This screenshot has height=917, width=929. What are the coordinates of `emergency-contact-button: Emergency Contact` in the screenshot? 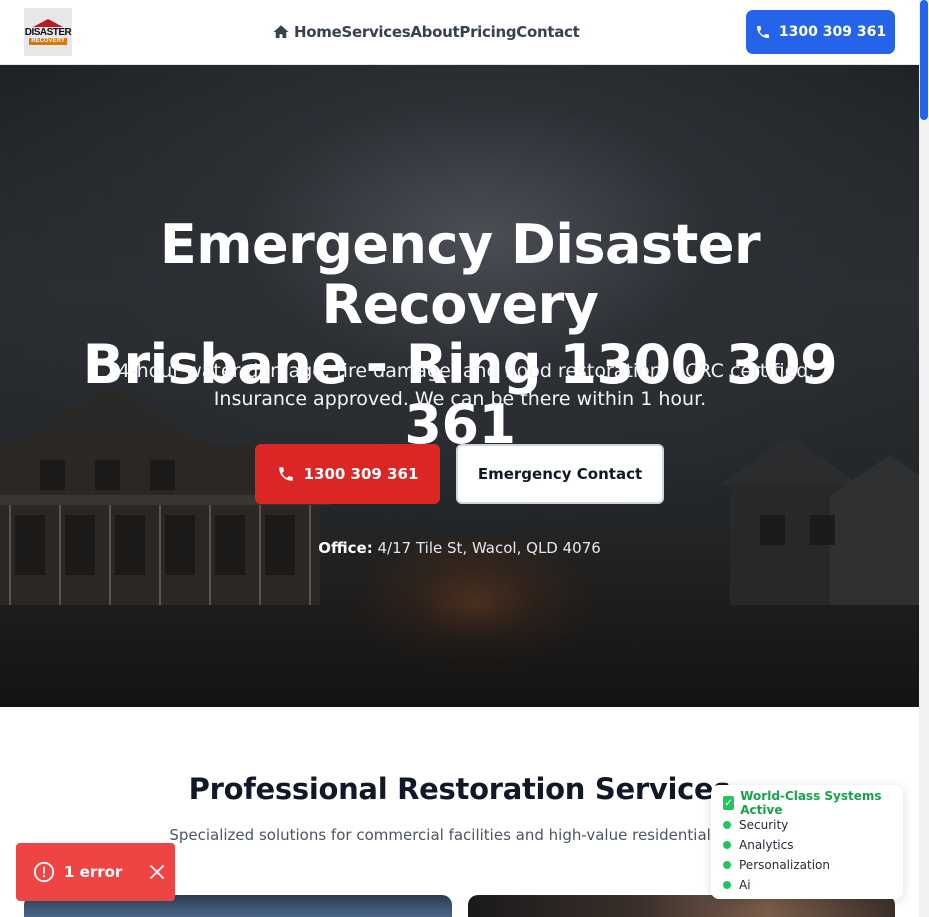 It's located at (560, 474).